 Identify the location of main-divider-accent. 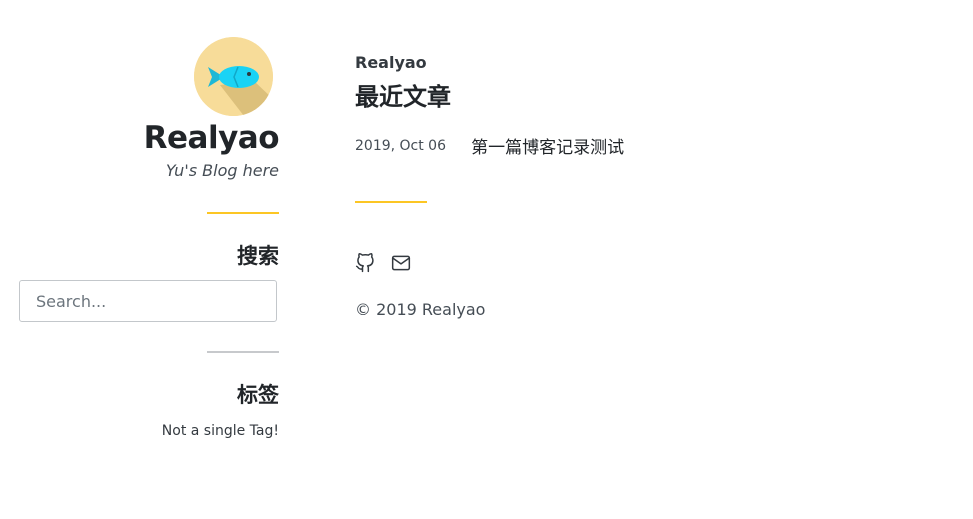
(391, 202).